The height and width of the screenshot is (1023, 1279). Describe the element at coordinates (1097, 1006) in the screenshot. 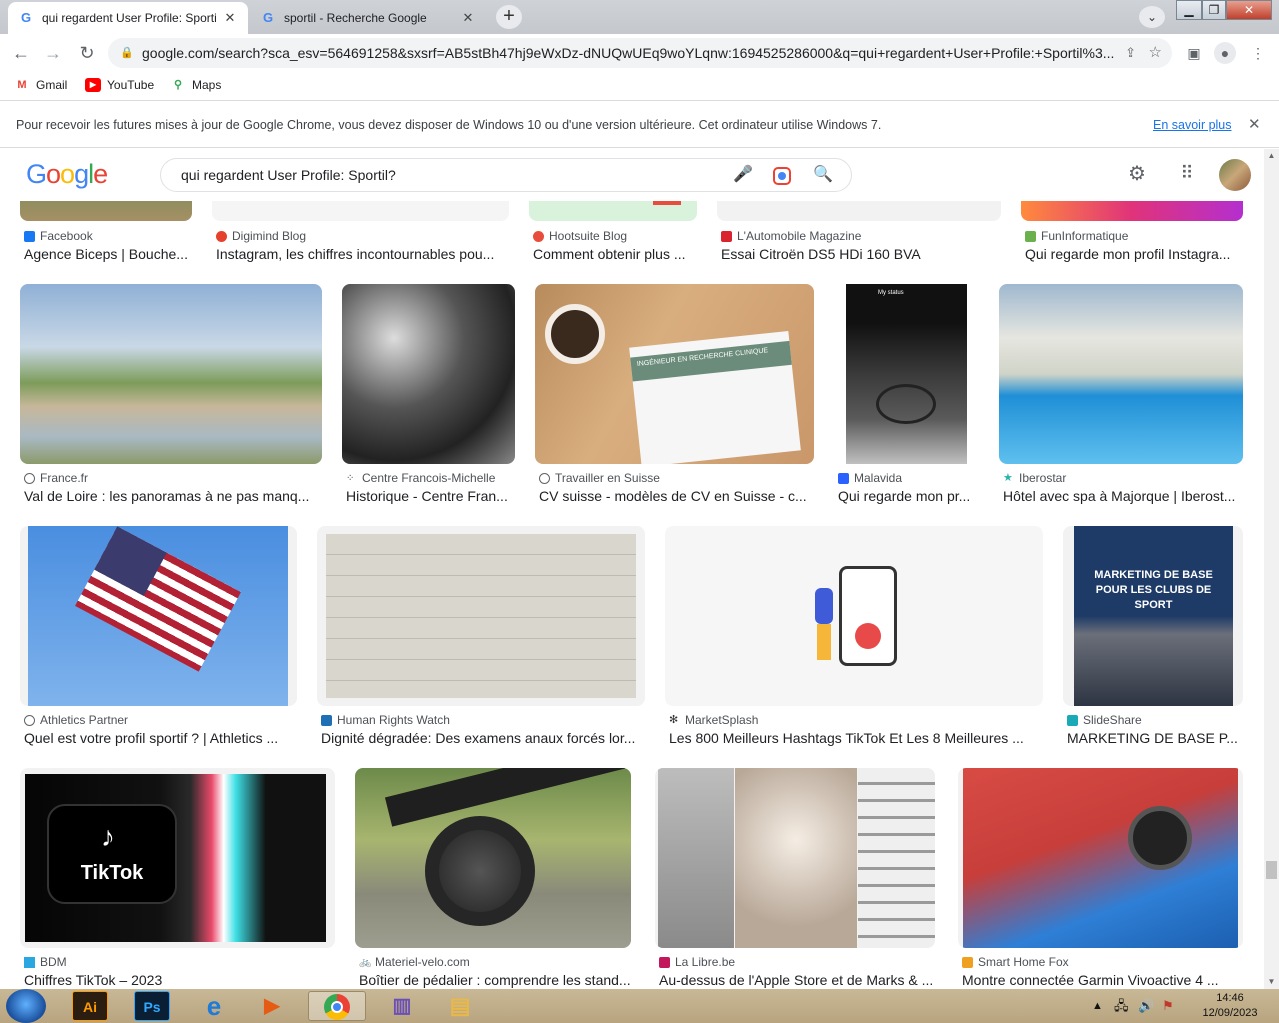

I see `tray-expand-icon: ▲` at that location.